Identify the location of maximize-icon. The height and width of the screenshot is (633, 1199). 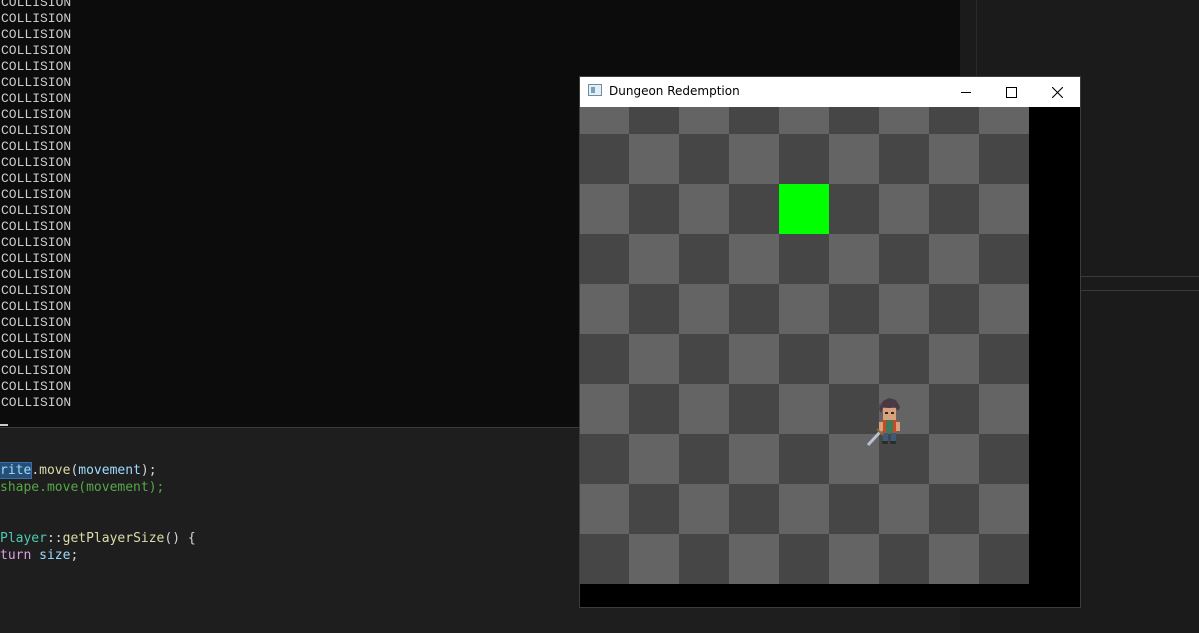
(1011, 92).